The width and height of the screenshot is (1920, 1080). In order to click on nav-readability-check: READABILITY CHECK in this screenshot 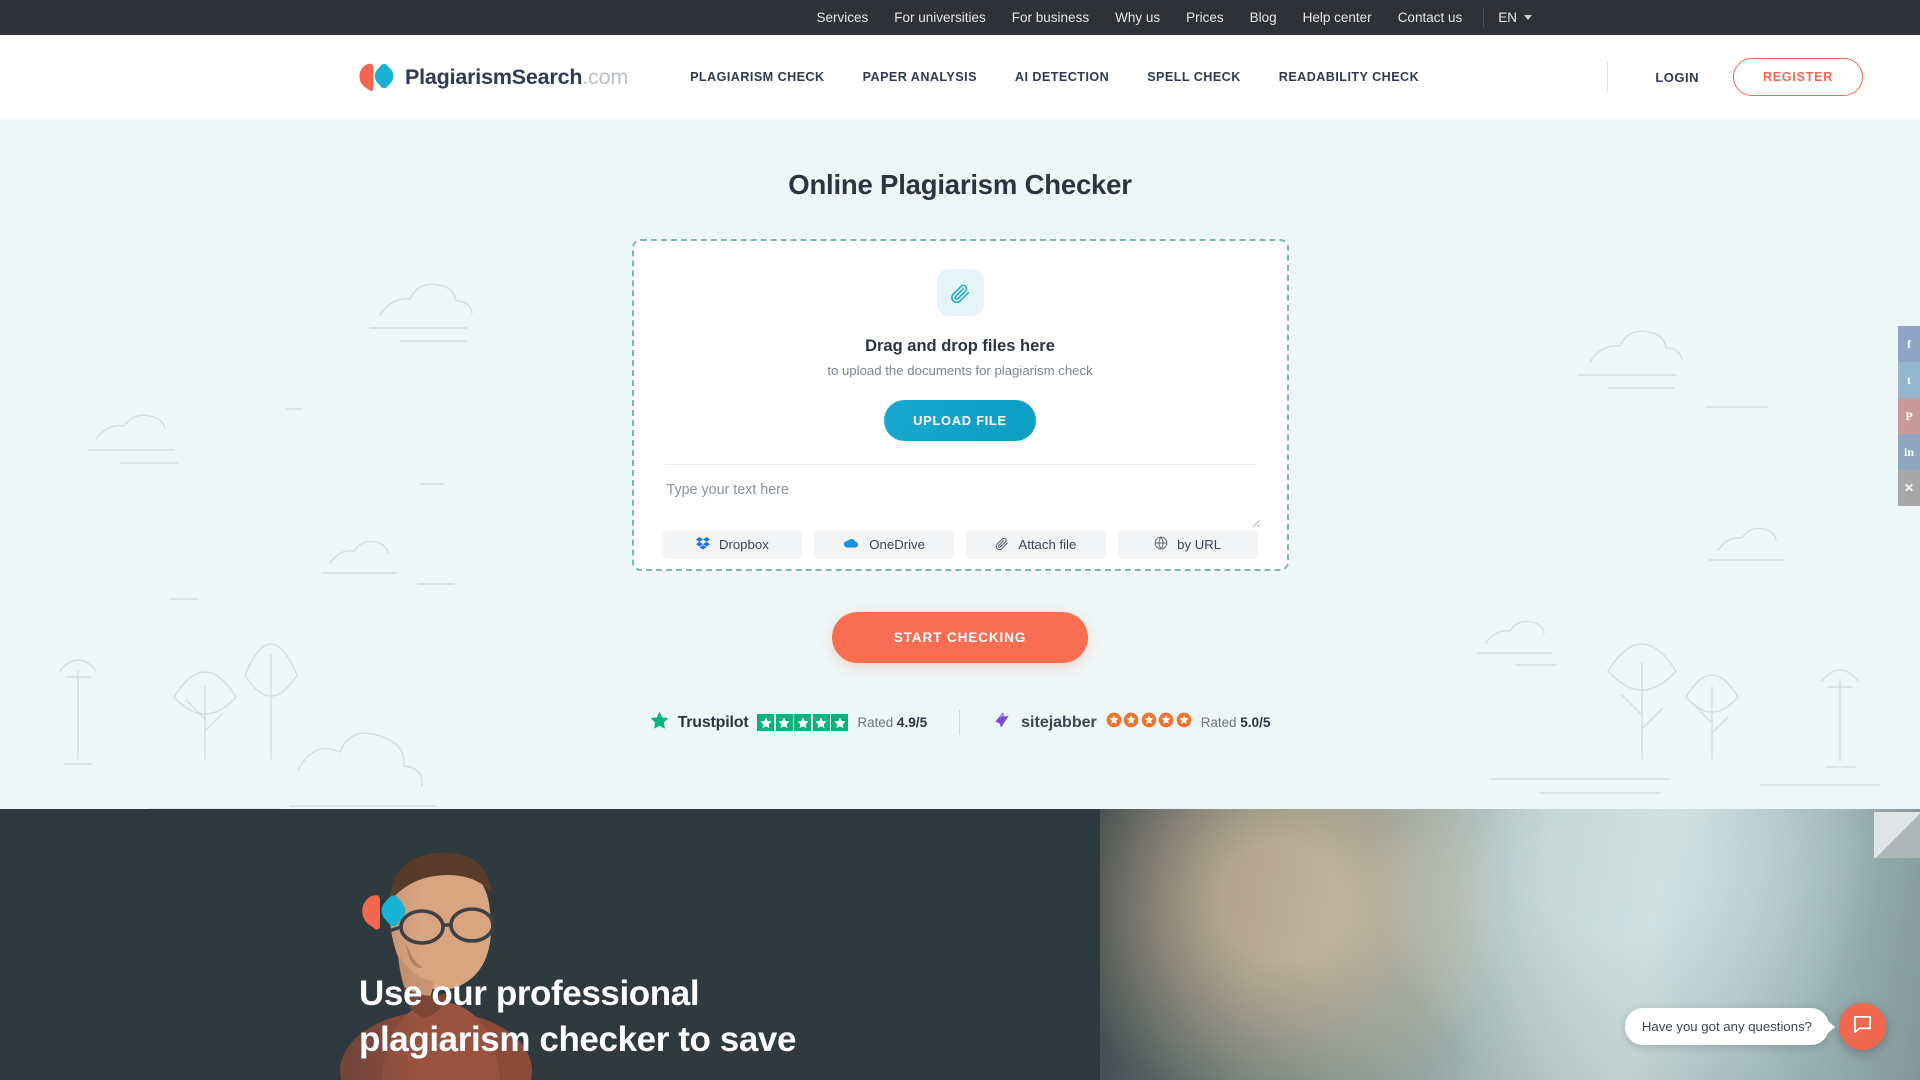, I will do `click(1349, 77)`.